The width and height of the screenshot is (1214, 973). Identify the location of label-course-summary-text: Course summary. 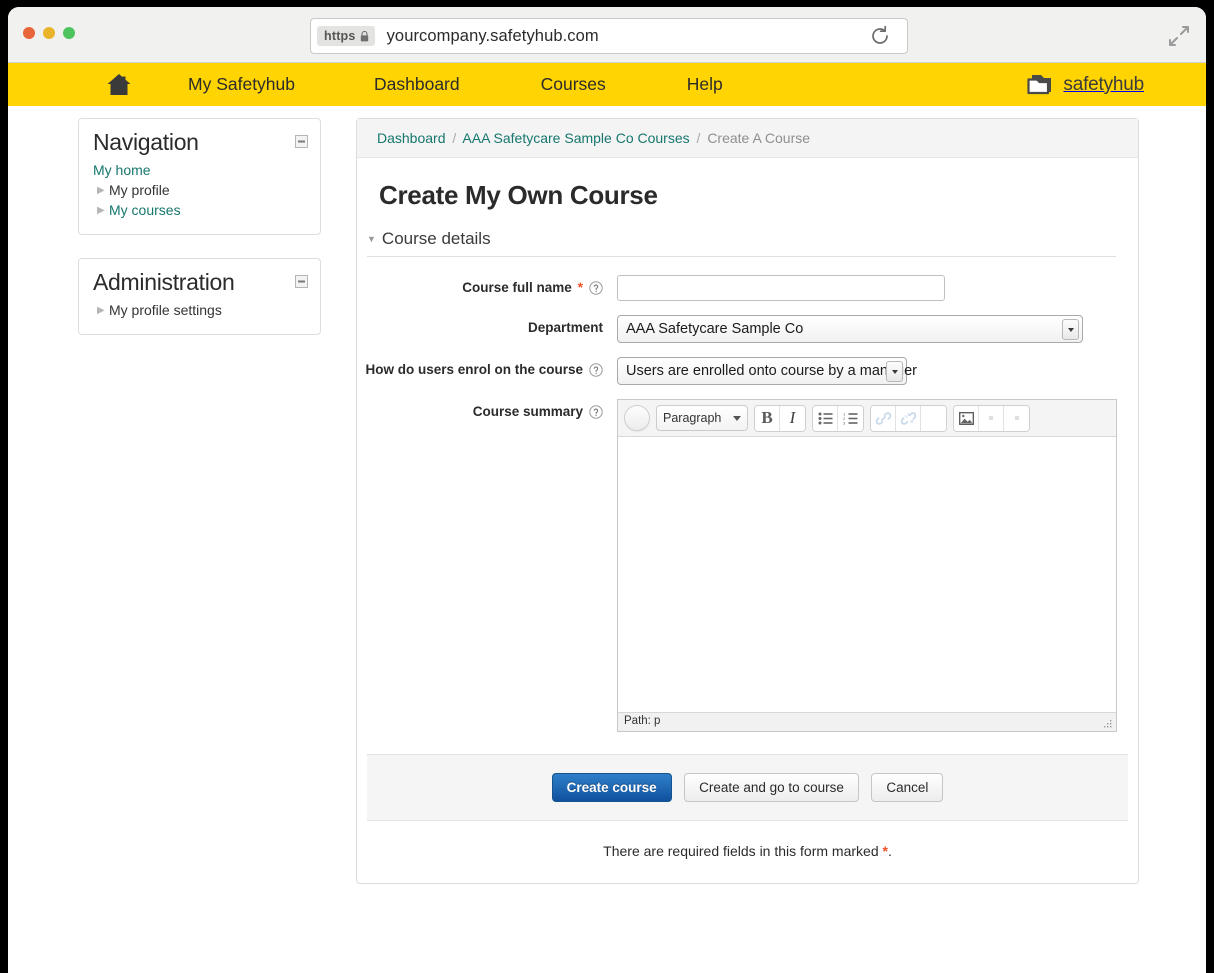
(527, 411).